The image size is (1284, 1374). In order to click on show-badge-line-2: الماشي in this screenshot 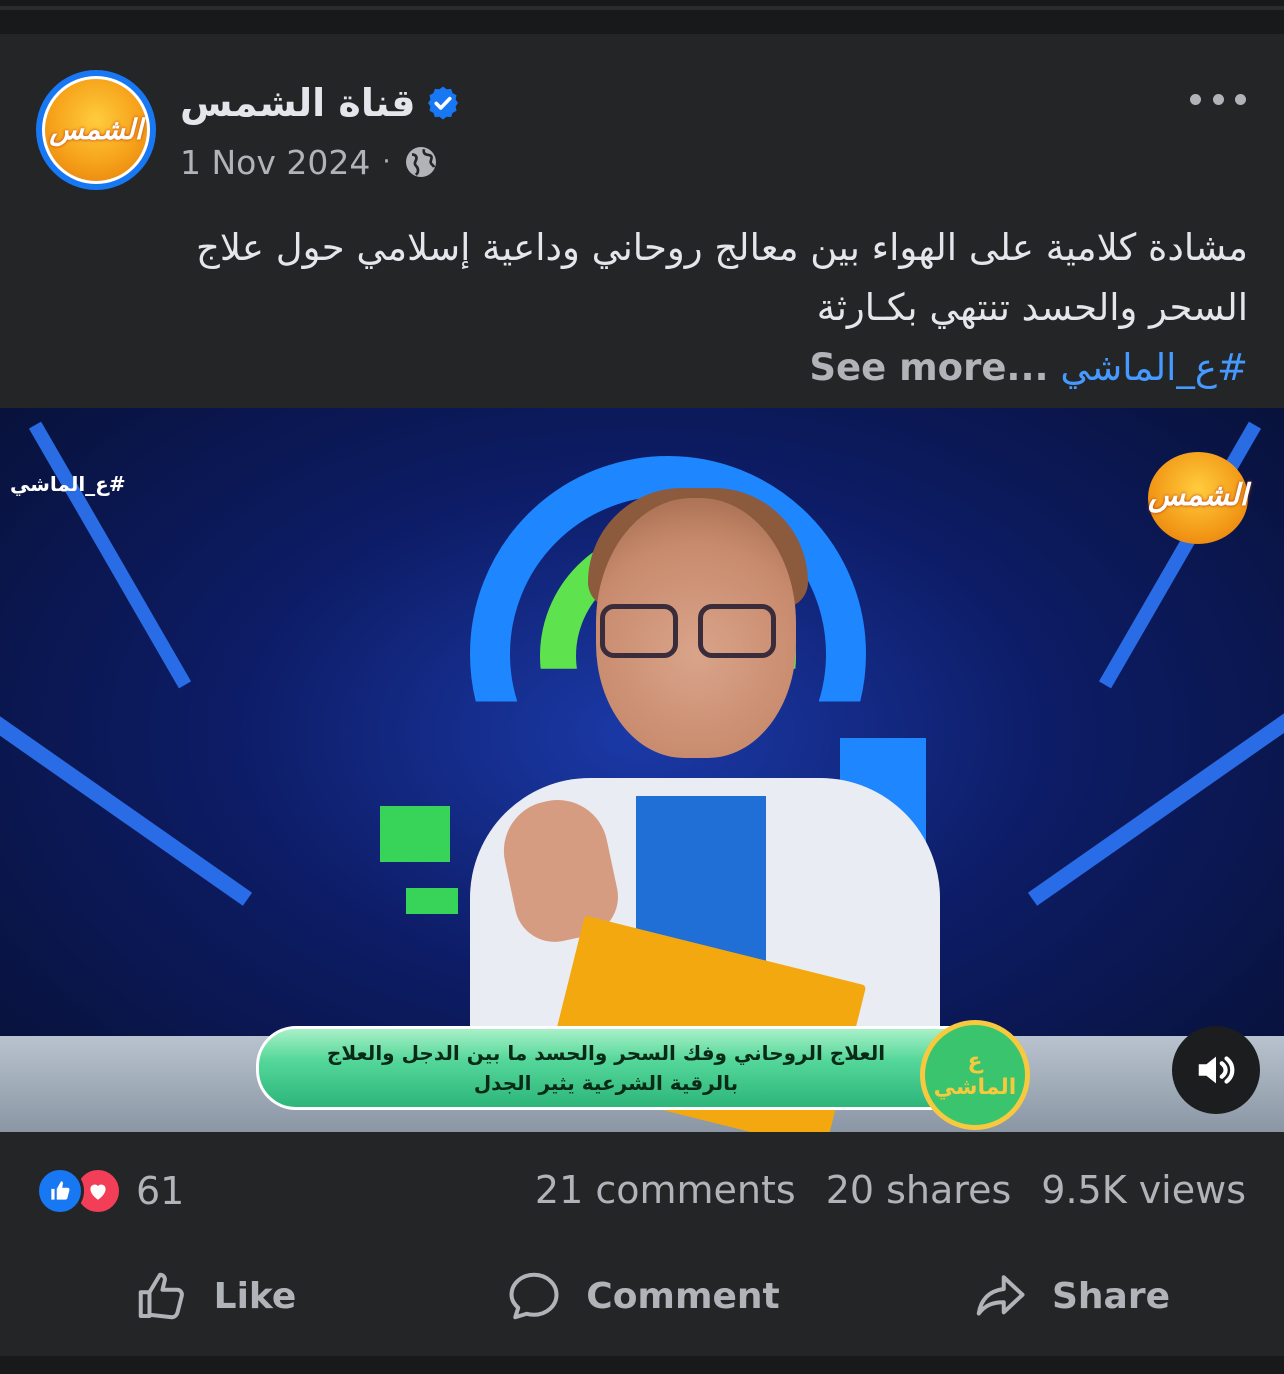, I will do `click(975, 1087)`.